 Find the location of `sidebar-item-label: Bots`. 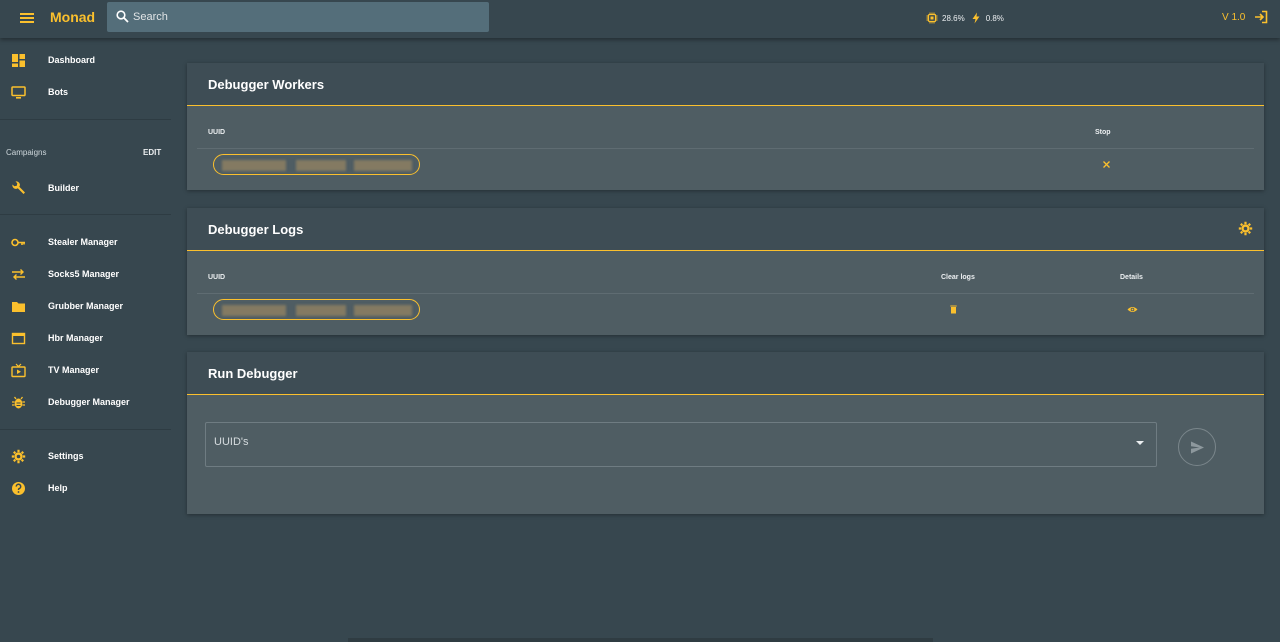

sidebar-item-label: Bots is located at coordinates (58, 92).